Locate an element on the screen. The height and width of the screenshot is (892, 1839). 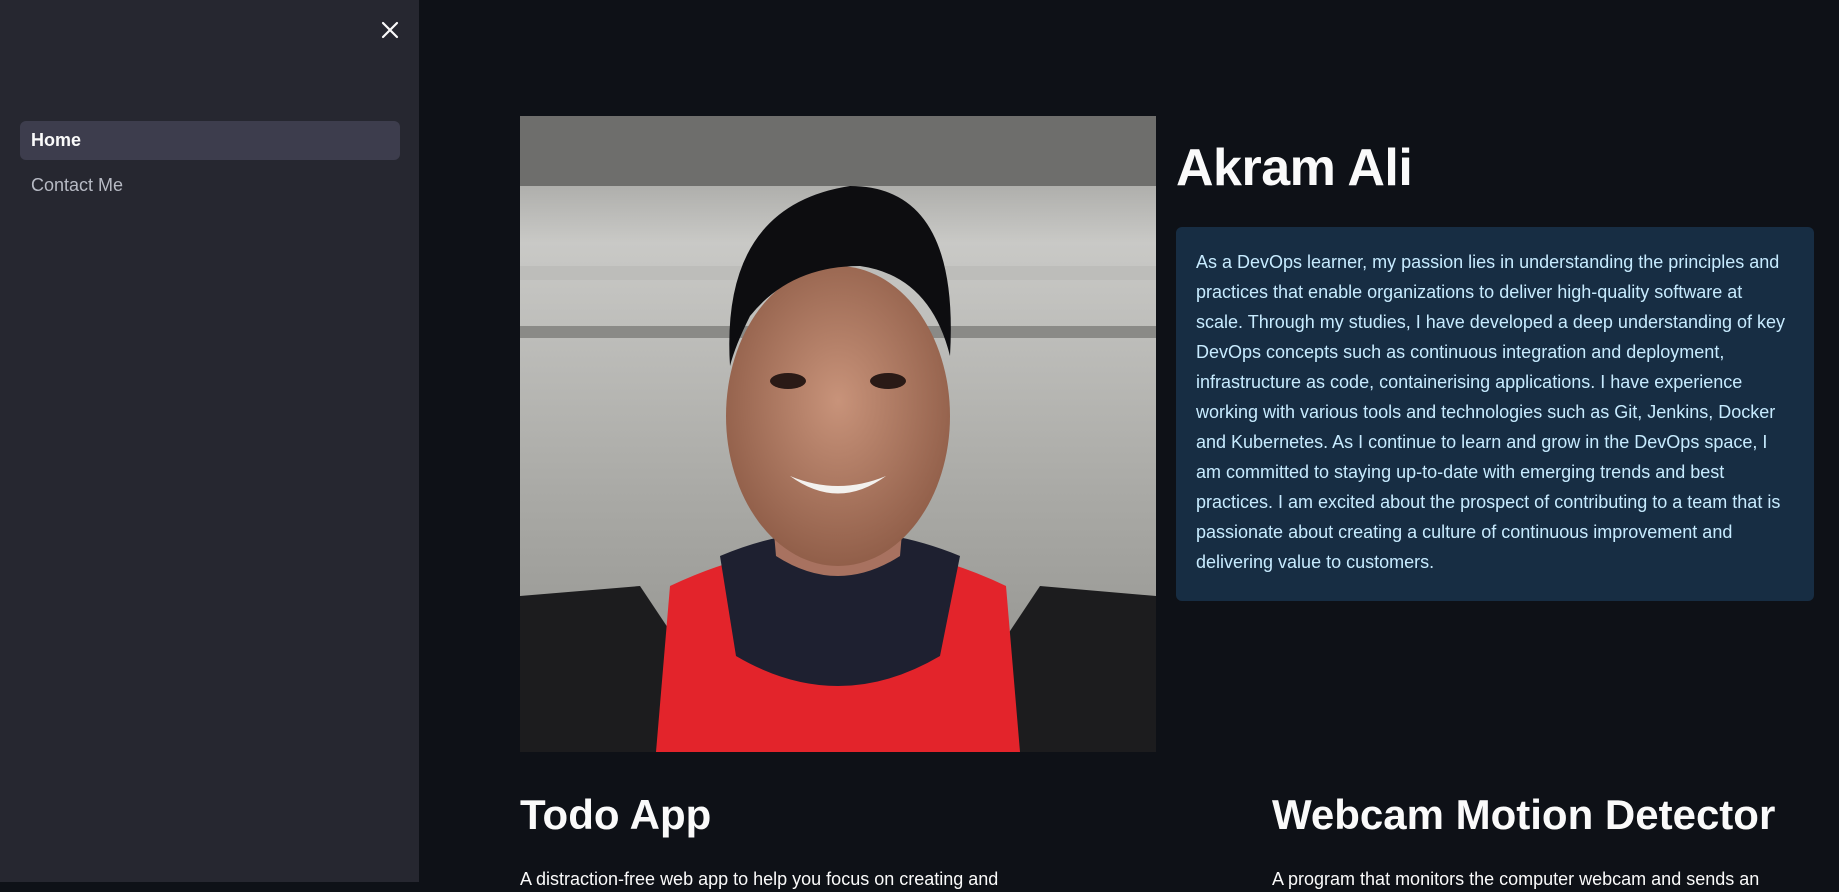
close-icon is located at coordinates (390, 30).